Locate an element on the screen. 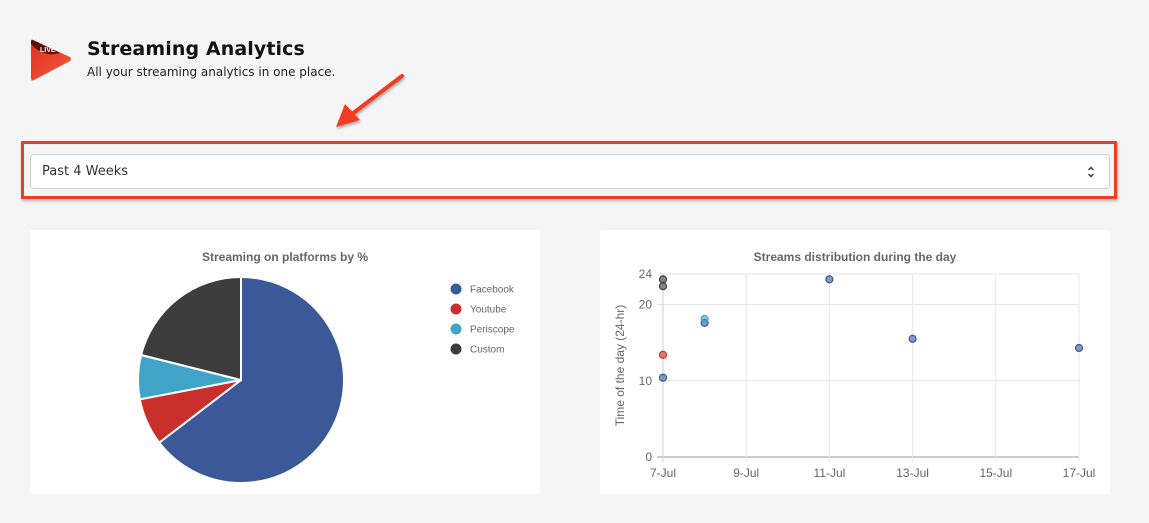 The width and height of the screenshot is (1149, 523). data-point-periscope is located at coordinates (704, 319).